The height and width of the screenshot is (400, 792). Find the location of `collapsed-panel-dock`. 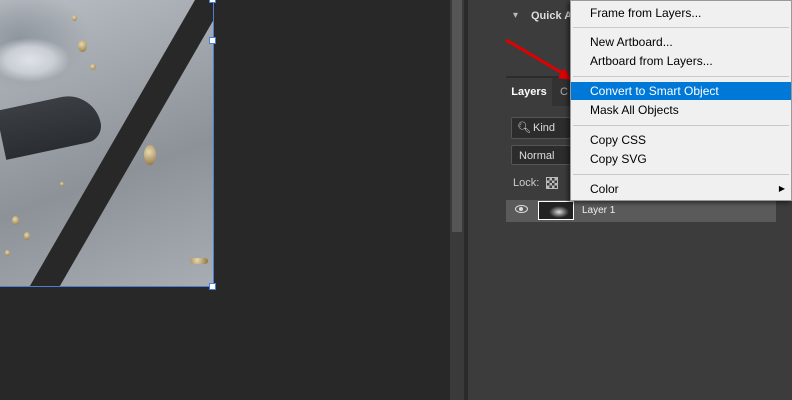

collapsed-panel-dock is located at coordinates (487, 200).